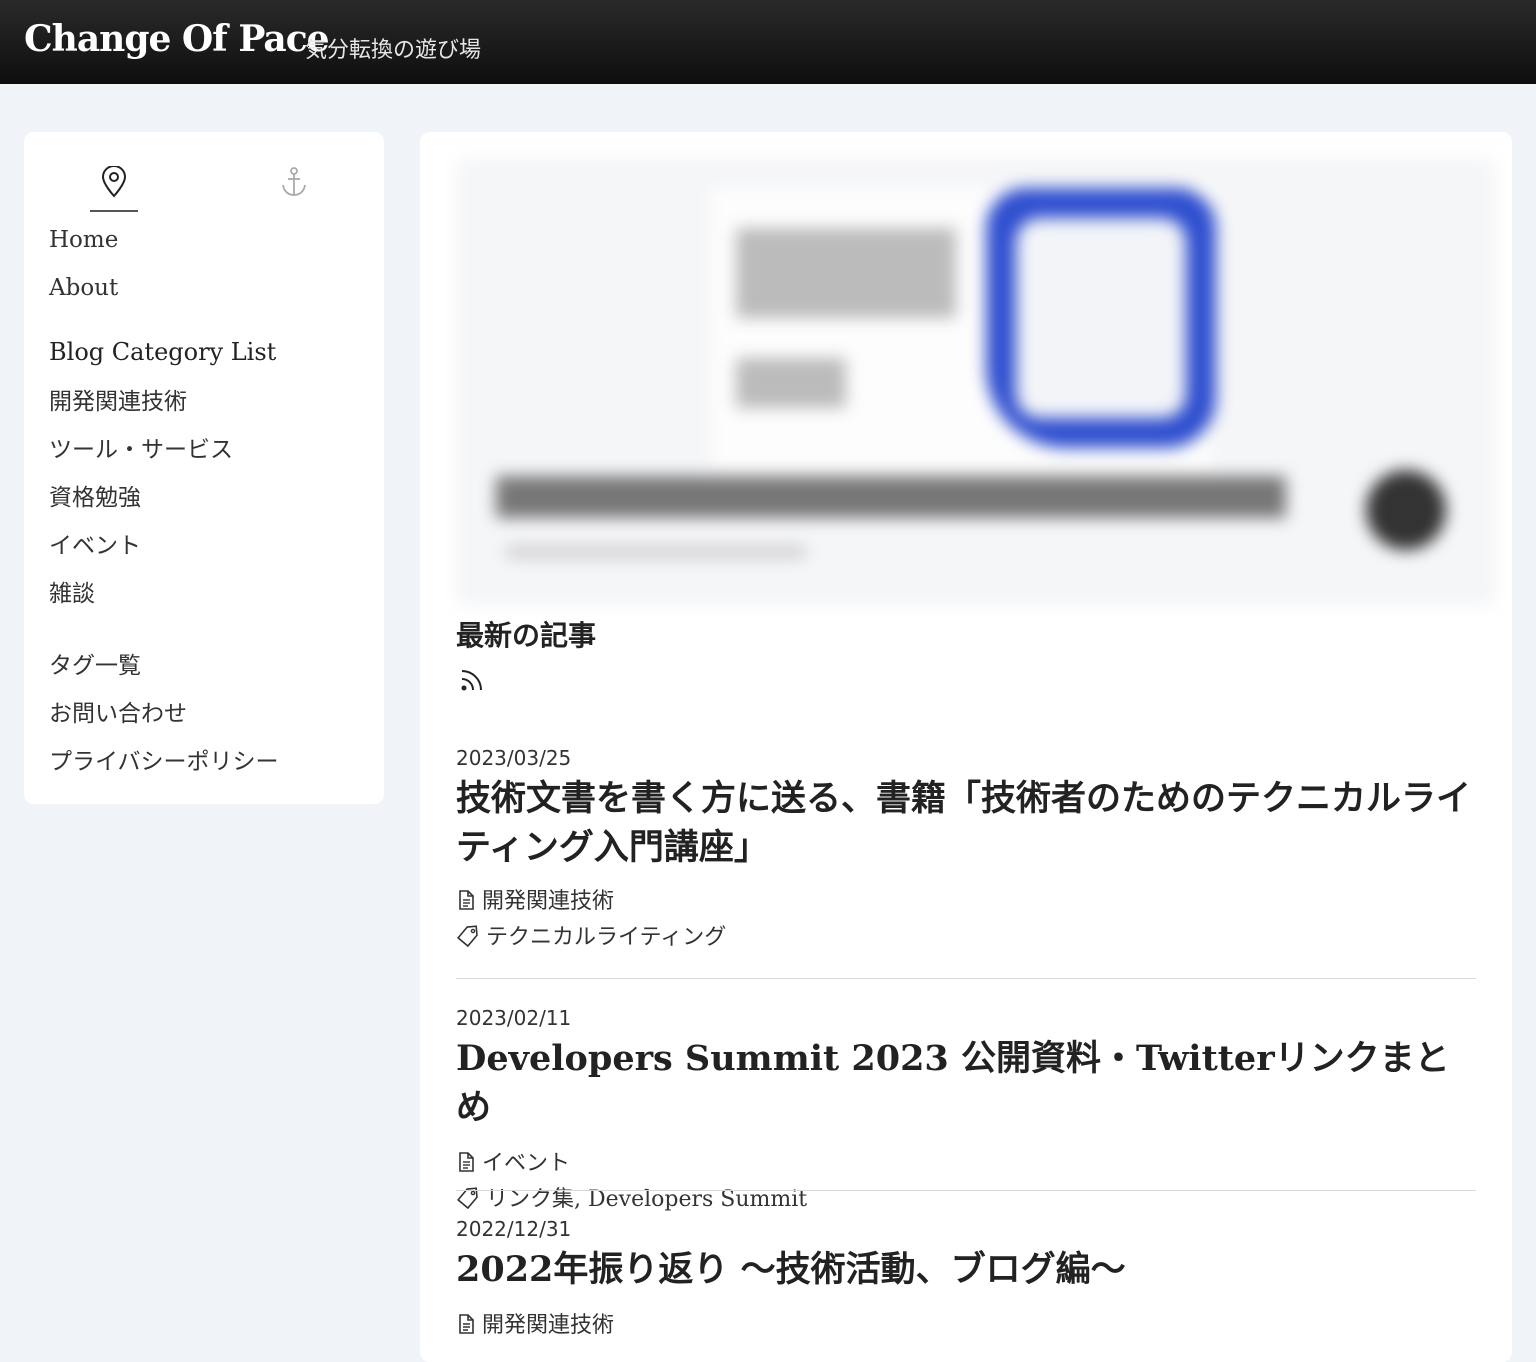  What do you see at coordinates (393, 50) in the screenshot?
I see `site-subtitle: 気分転換の遊び場` at bounding box center [393, 50].